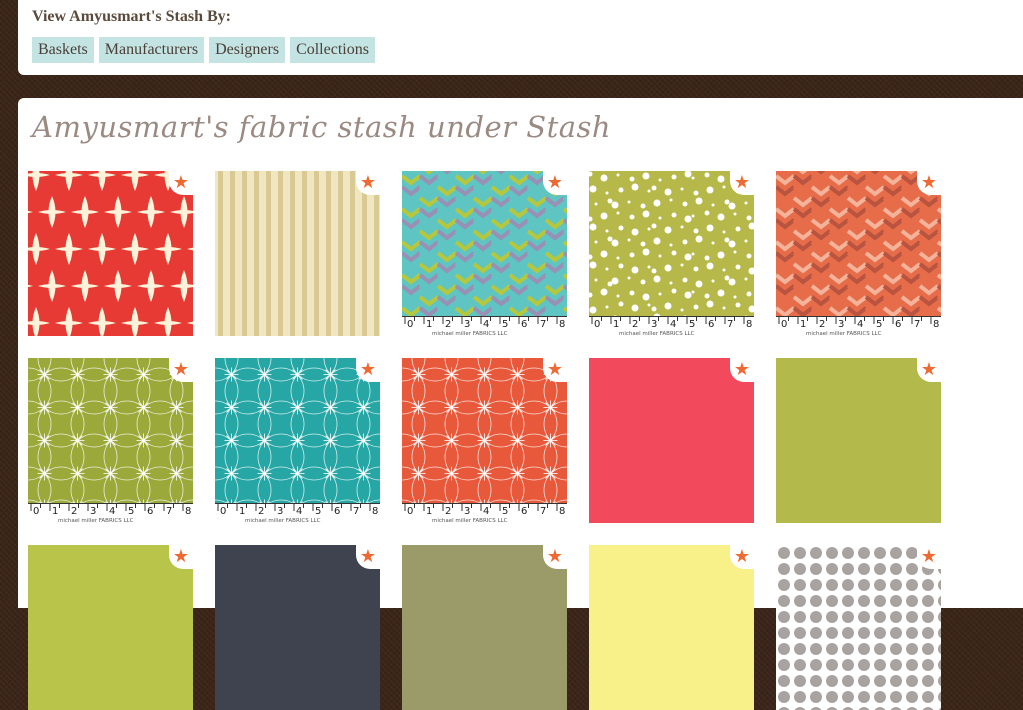 Image resolution: width=1023 pixels, height=710 pixels. I want to click on fabric-swatch-khaki-solid: ★, so click(484, 627).